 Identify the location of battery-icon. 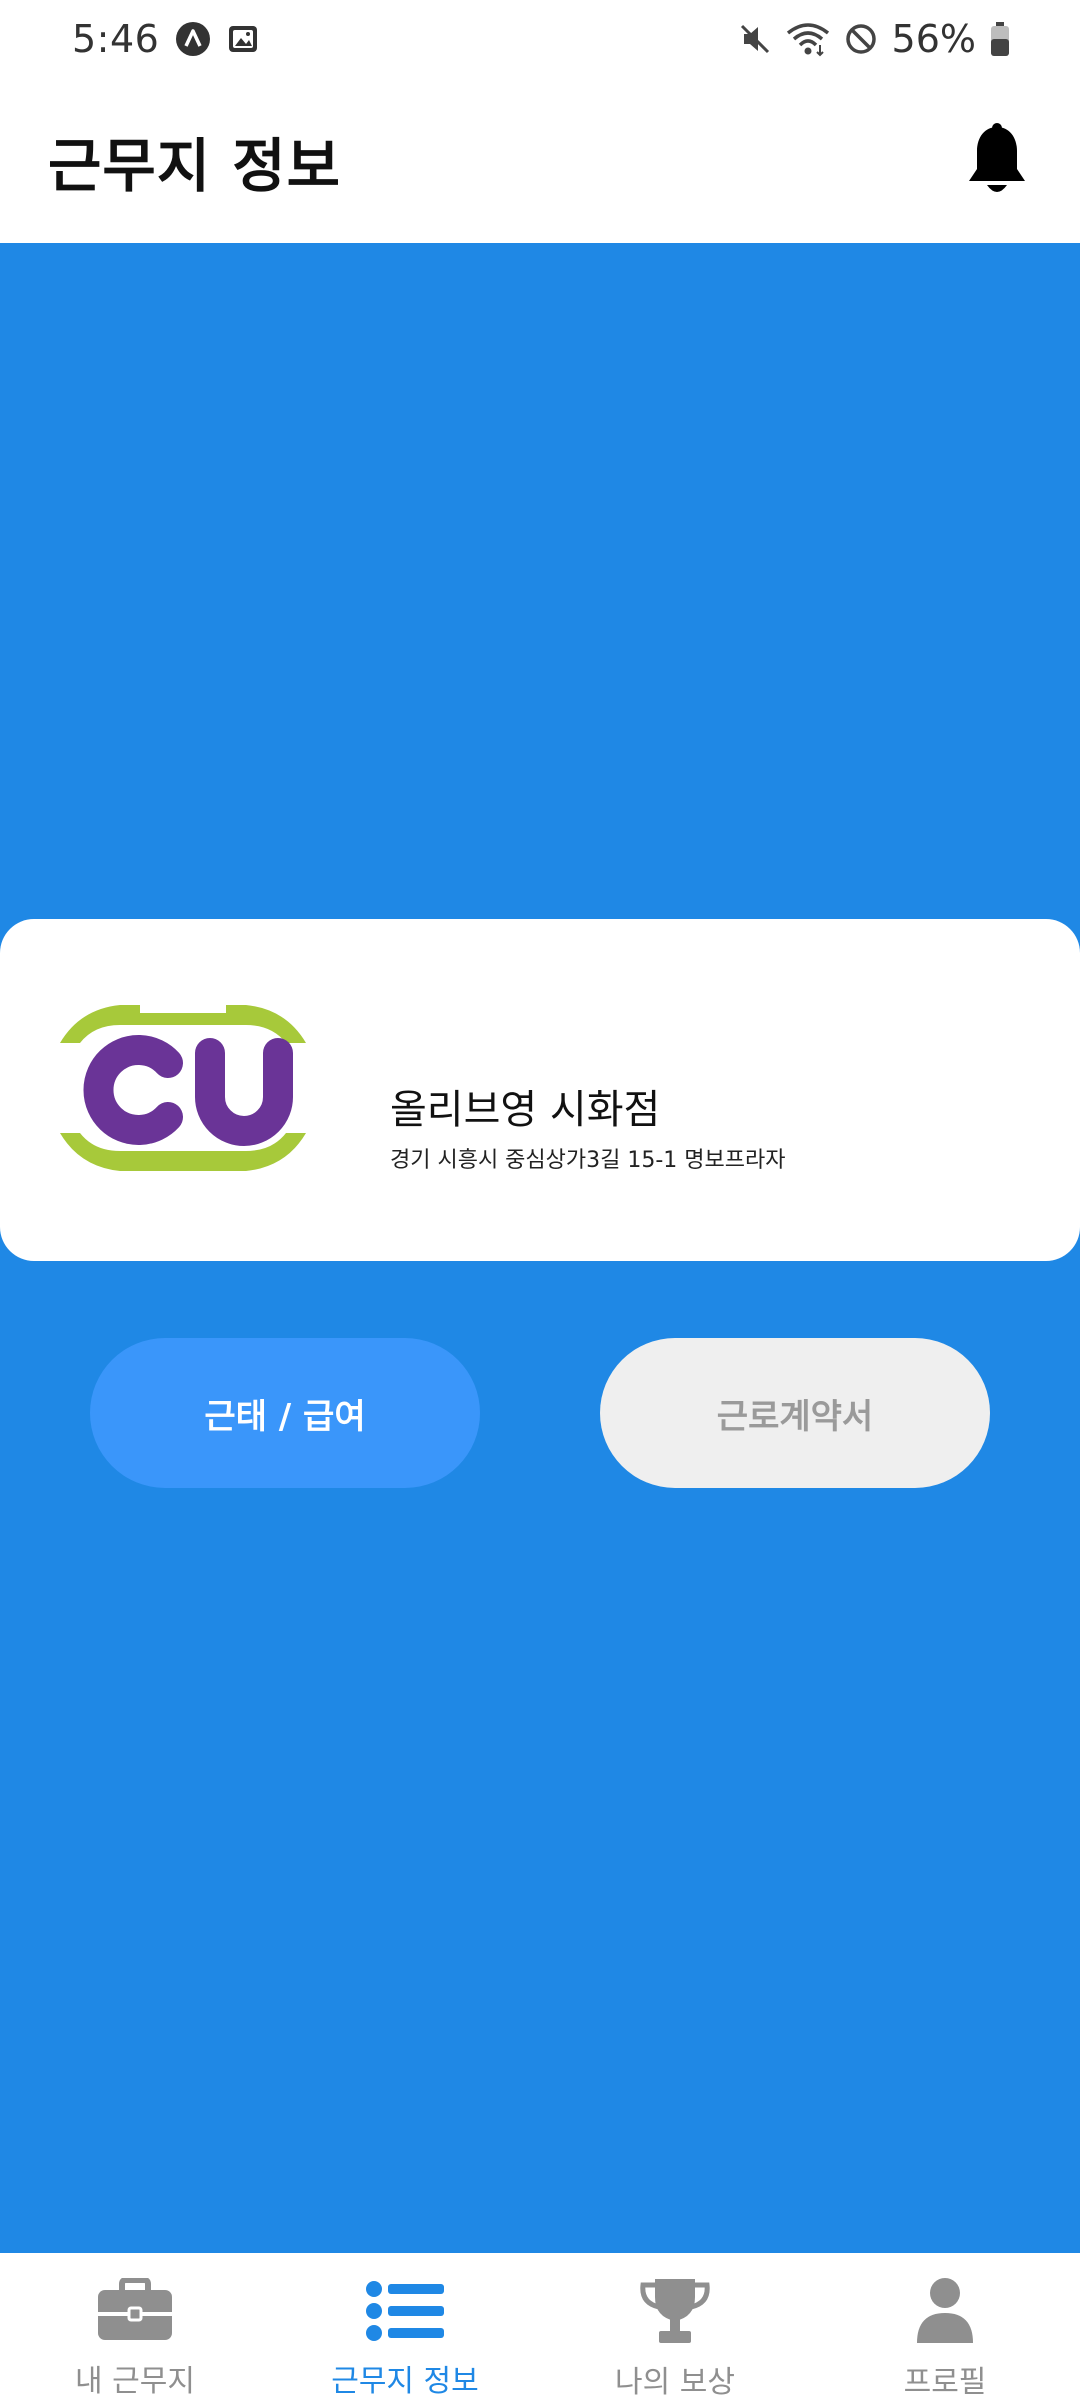
(1000, 39).